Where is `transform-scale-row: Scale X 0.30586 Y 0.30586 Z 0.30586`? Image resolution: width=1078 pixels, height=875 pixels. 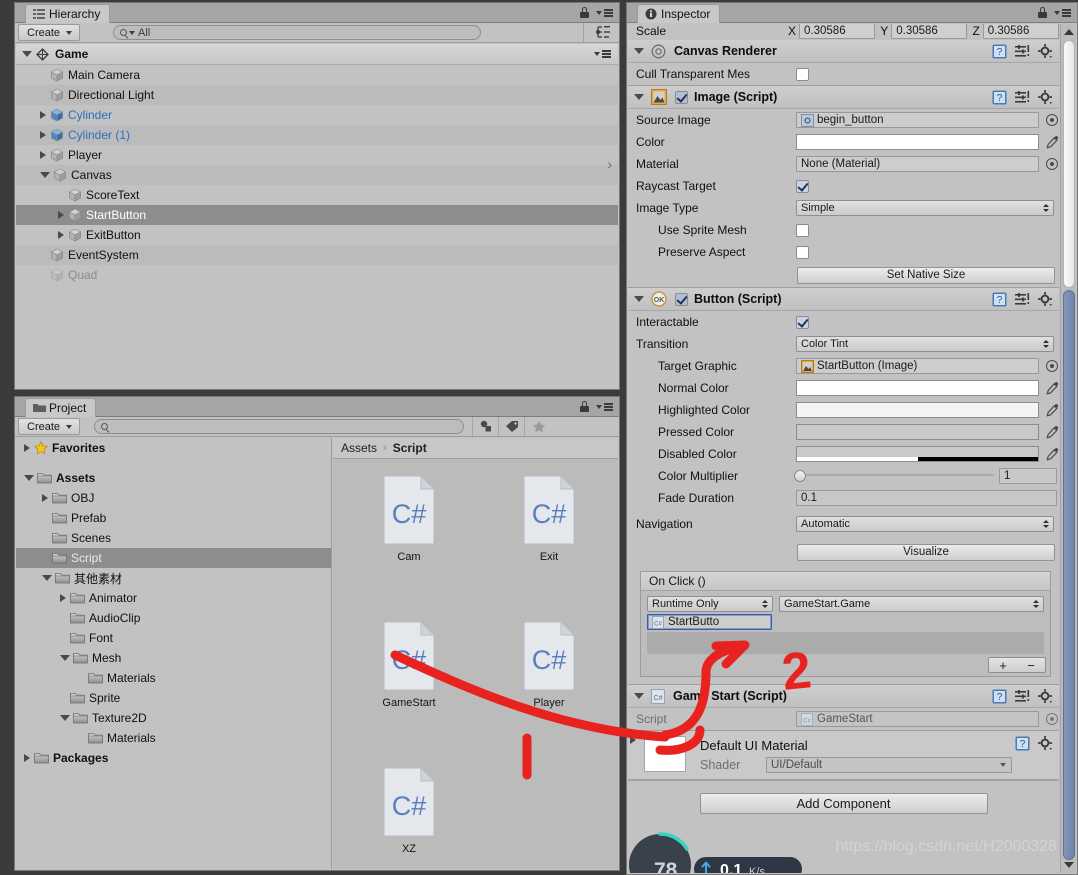 transform-scale-row: Scale X 0.30586 Y 0.30586 Z 0.30586 is located at coordinates (843, 32).